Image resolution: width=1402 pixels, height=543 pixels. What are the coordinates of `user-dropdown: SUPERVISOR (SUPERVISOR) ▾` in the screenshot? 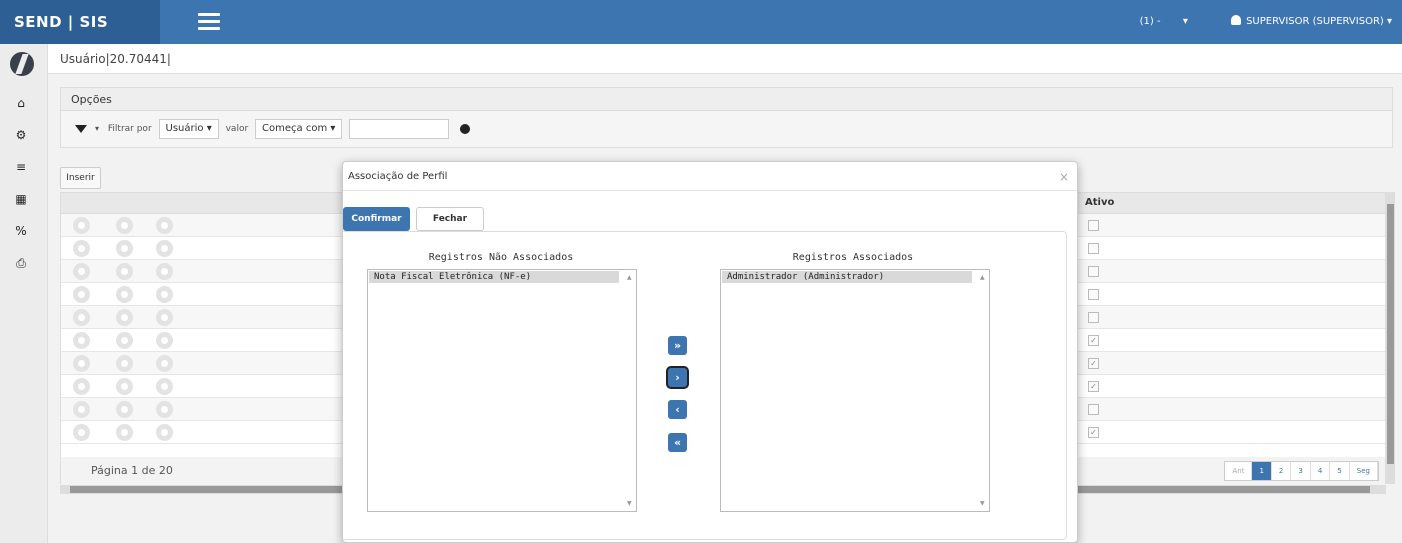 It's located at (1311, 22).